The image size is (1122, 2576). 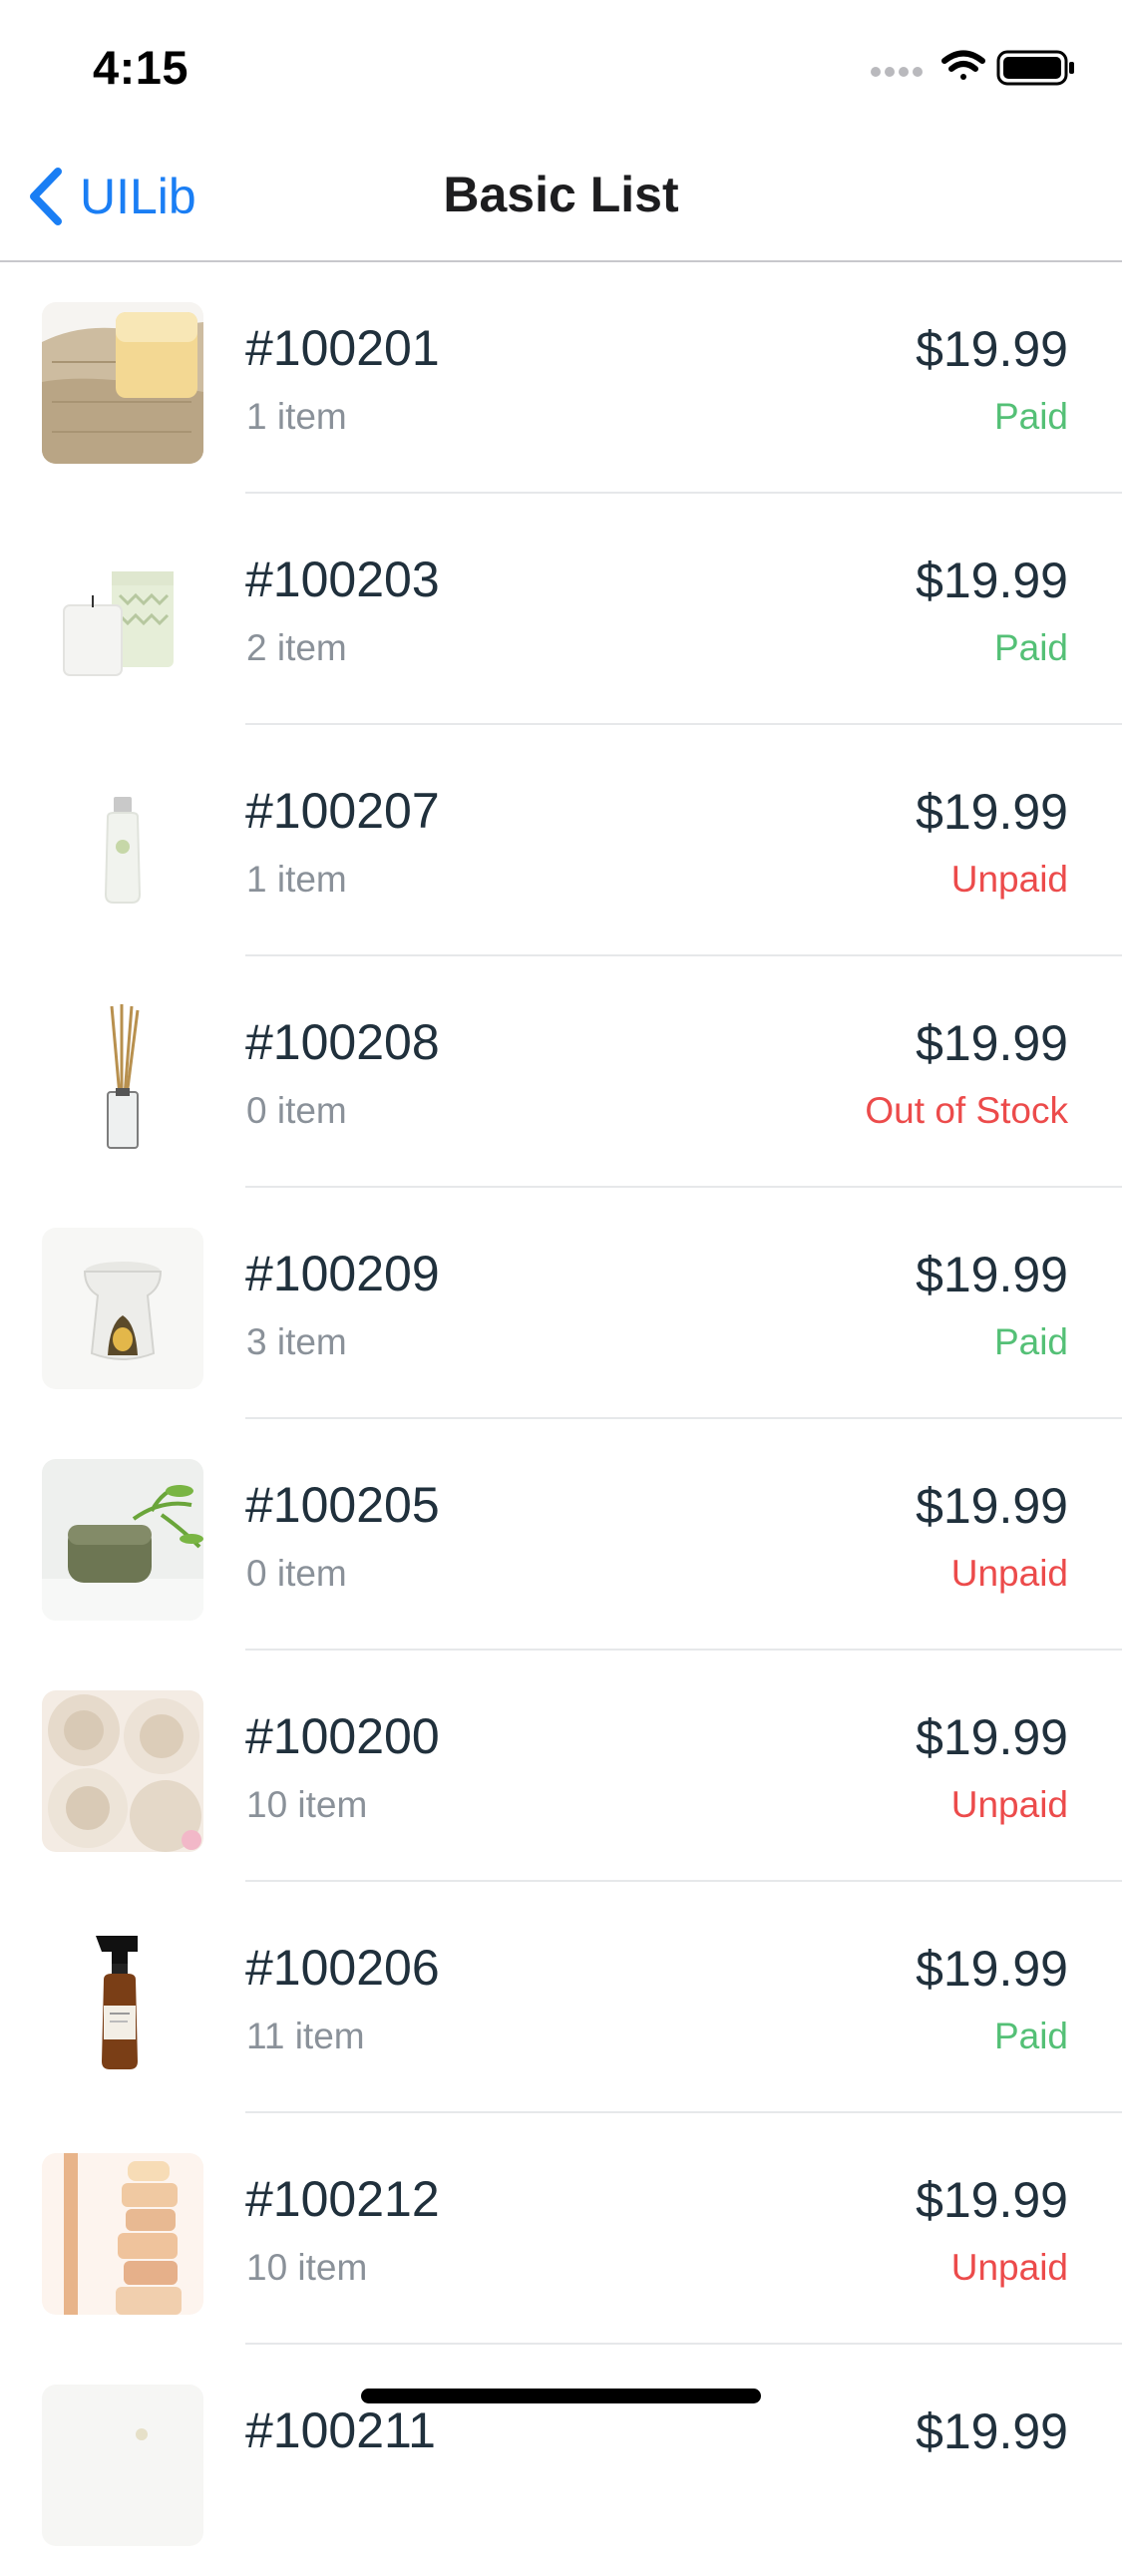 What do you see at coordinates (342, 579) in the screenshot?
I see `order-number: #100203` at bounding box center [342, 579].